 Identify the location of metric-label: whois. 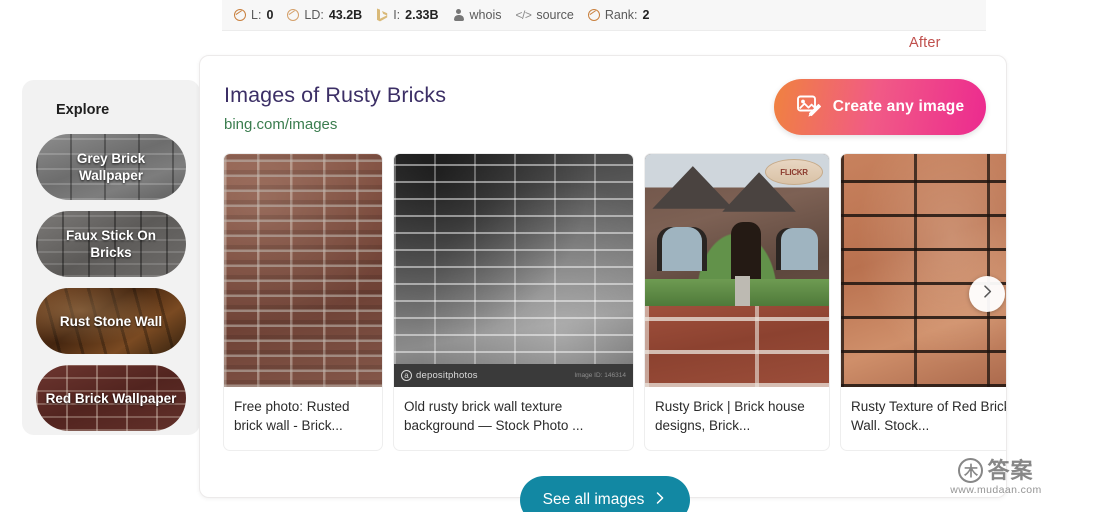
(485, 15).